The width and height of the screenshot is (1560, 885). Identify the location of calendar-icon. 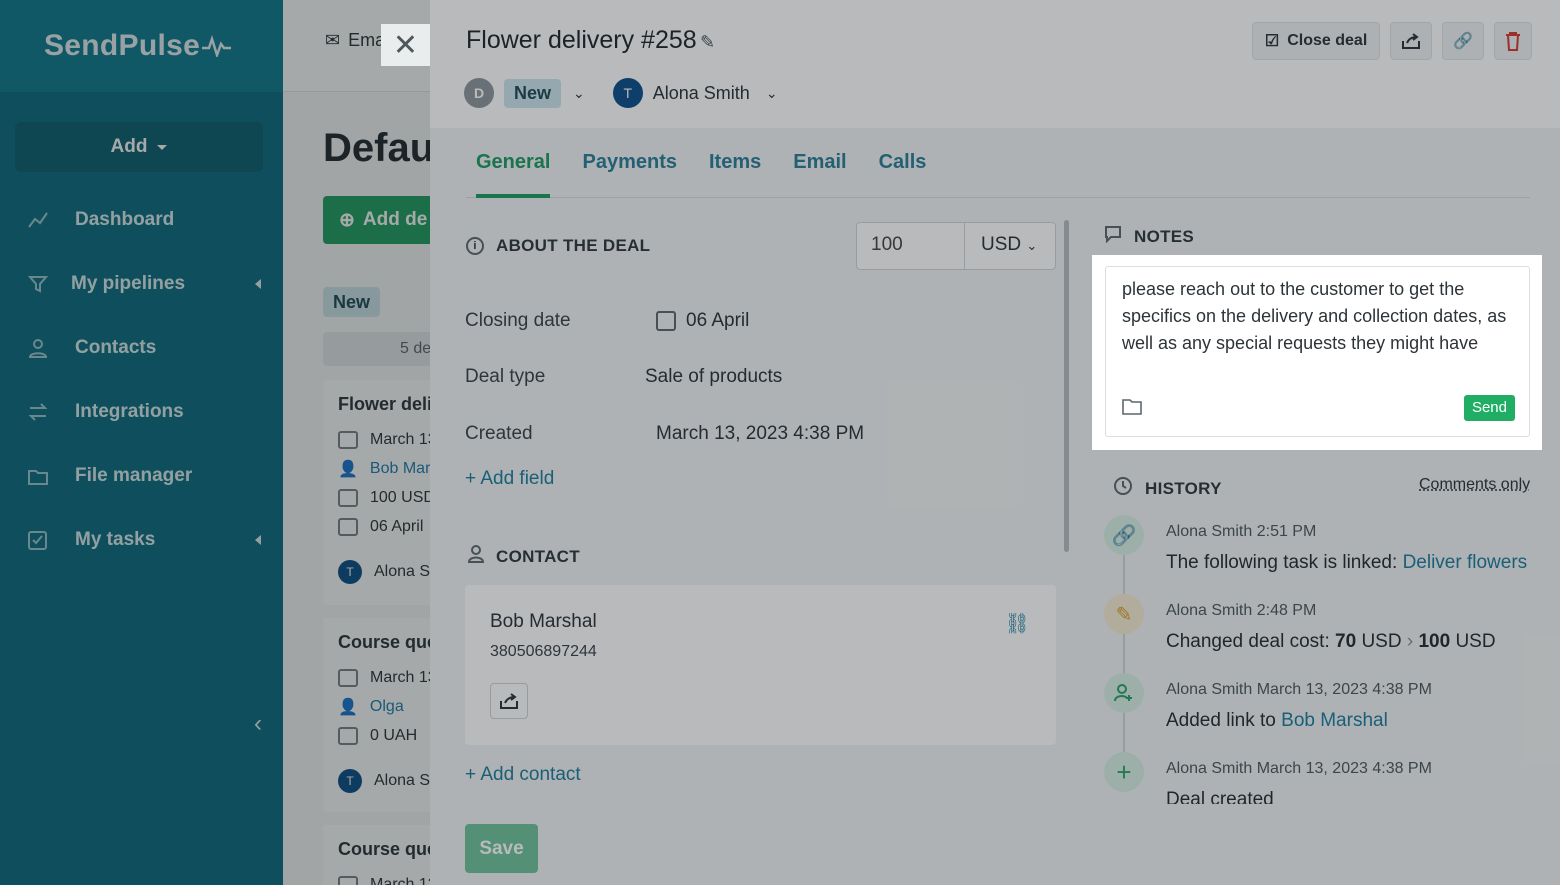
(666, 321).